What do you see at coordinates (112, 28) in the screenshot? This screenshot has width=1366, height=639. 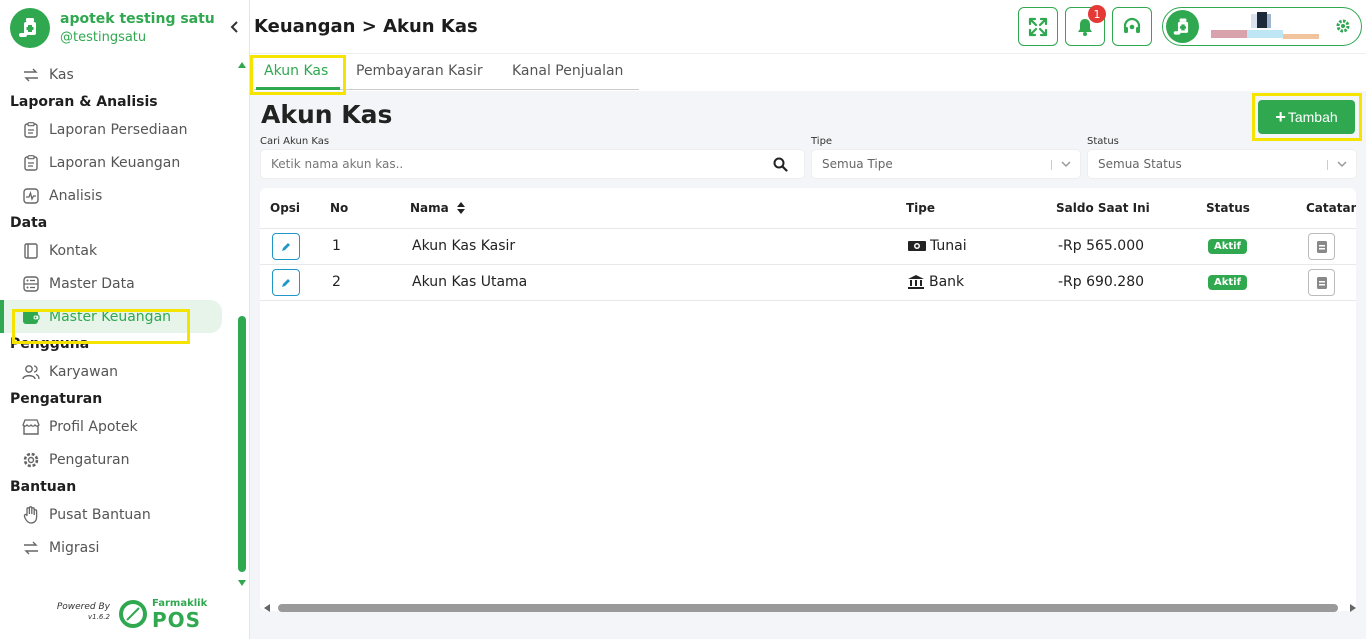 I see `brand: apotek testing satu @testingsatu` at bounding box center [112, 28].